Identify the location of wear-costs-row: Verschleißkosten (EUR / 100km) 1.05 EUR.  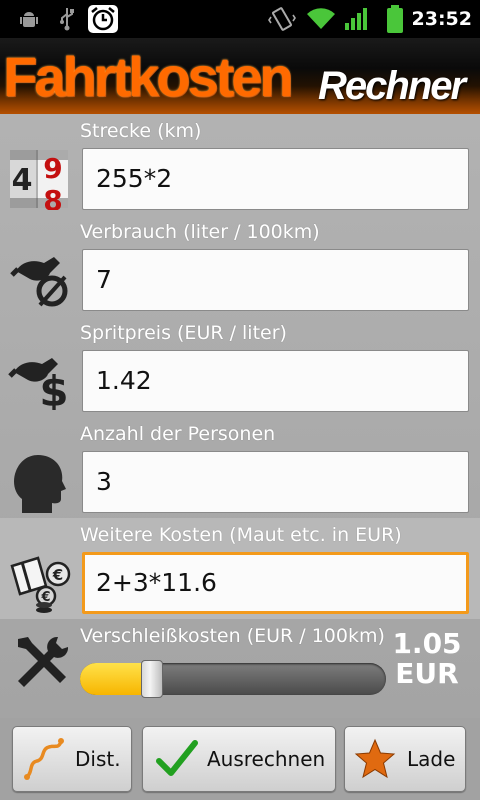
(240, 668).